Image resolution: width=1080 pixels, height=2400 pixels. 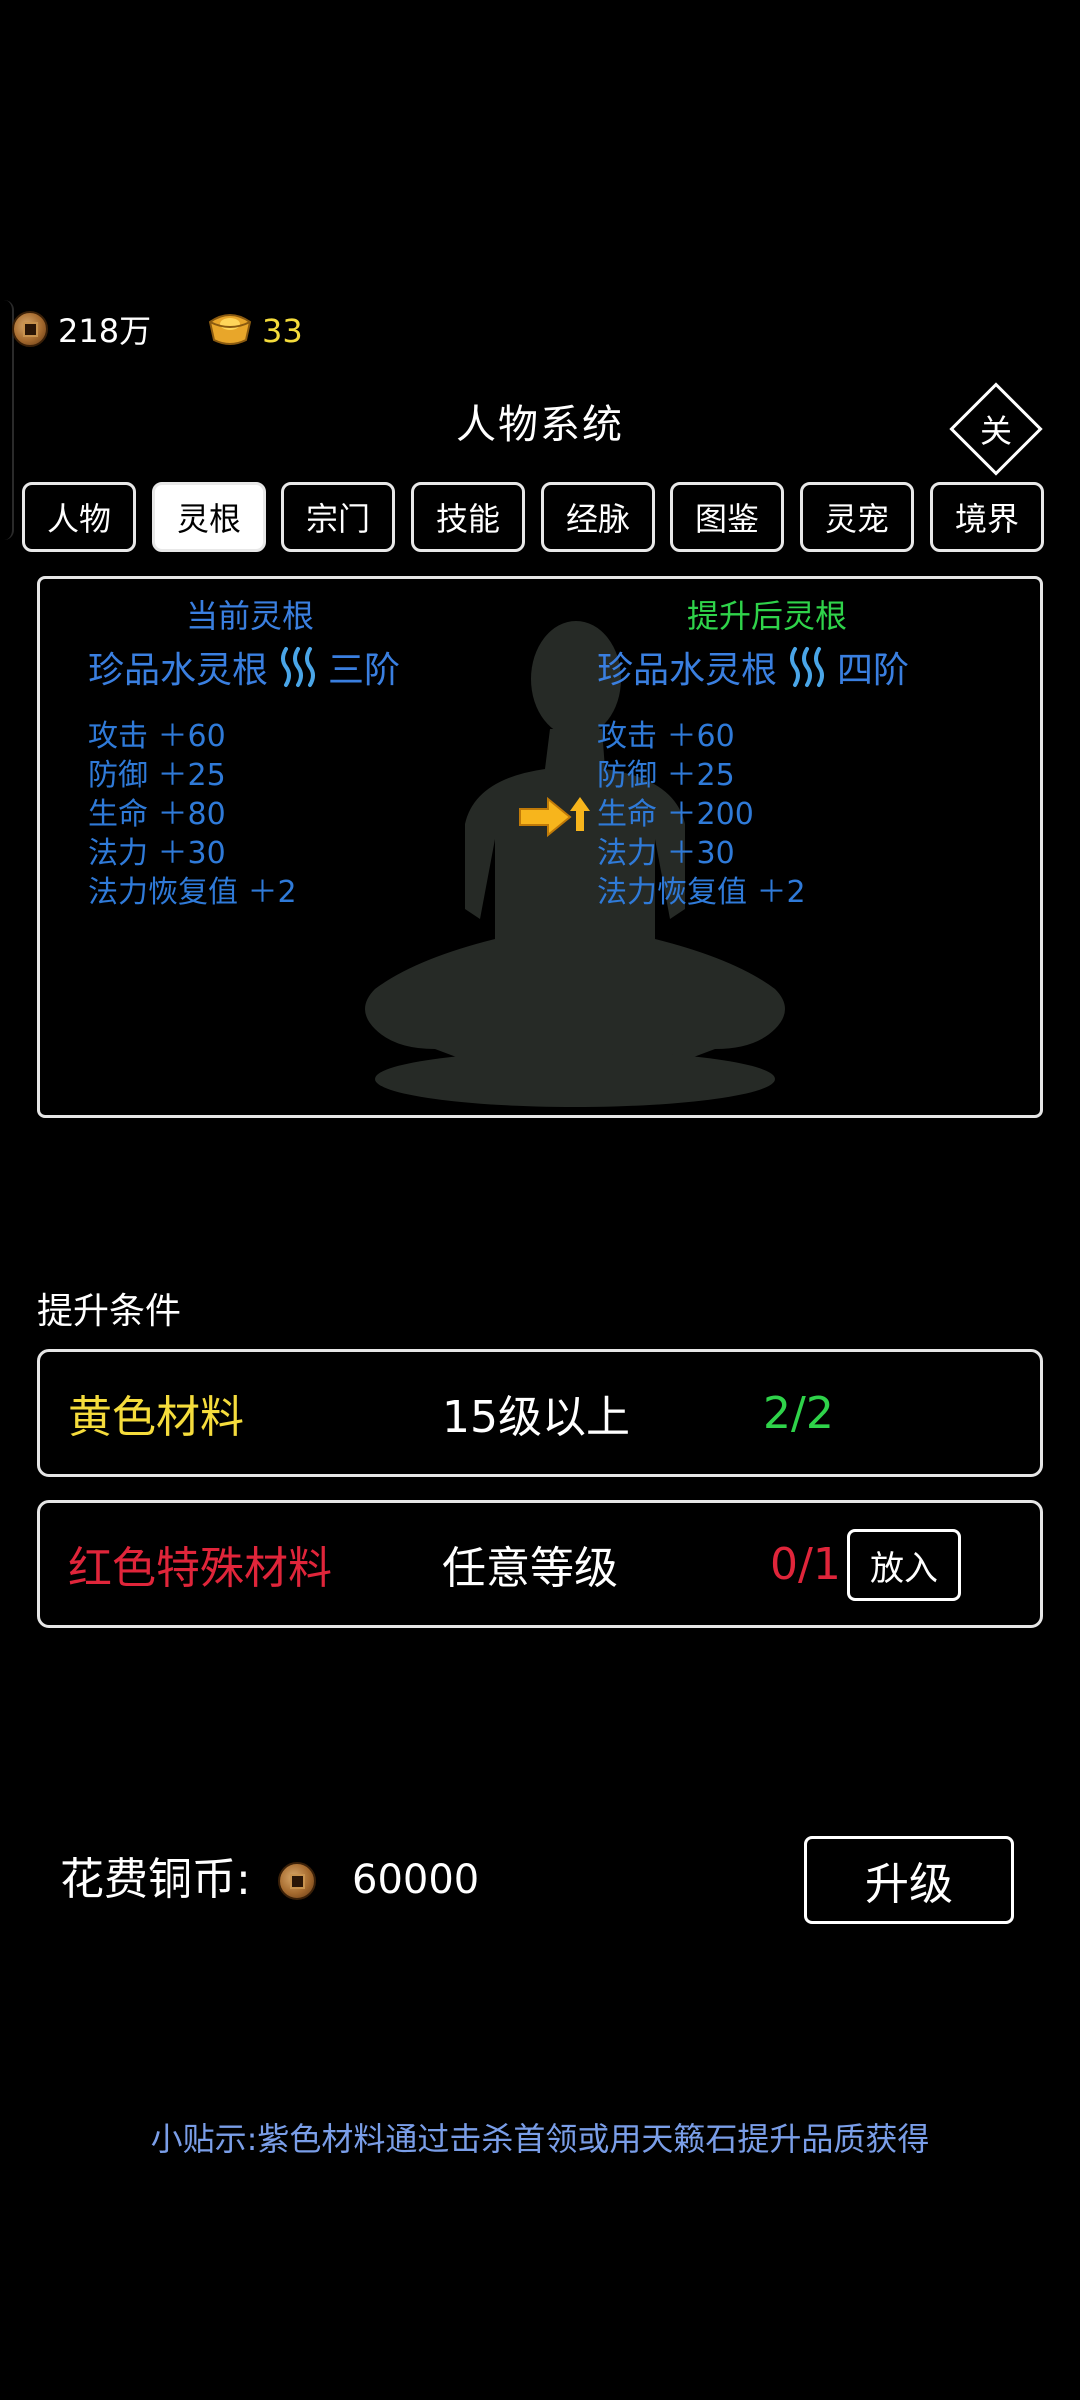 I want to click on tab-skills: 技能, so click(x=468, y=517).